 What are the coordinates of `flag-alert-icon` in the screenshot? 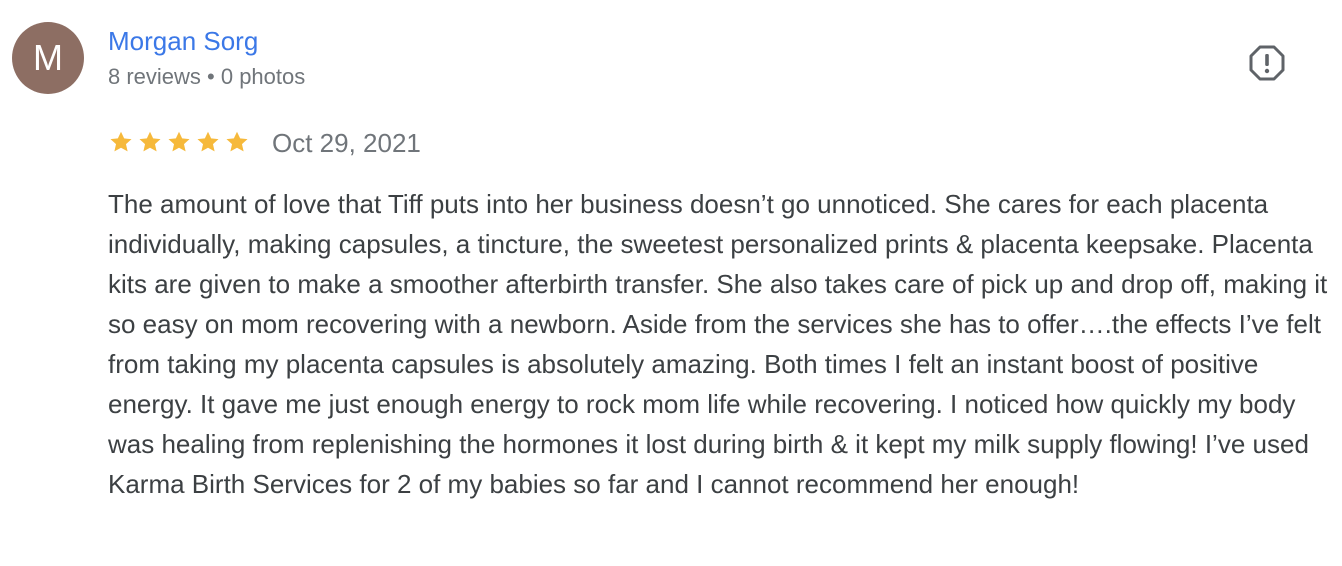 It's located at (1267, 63).